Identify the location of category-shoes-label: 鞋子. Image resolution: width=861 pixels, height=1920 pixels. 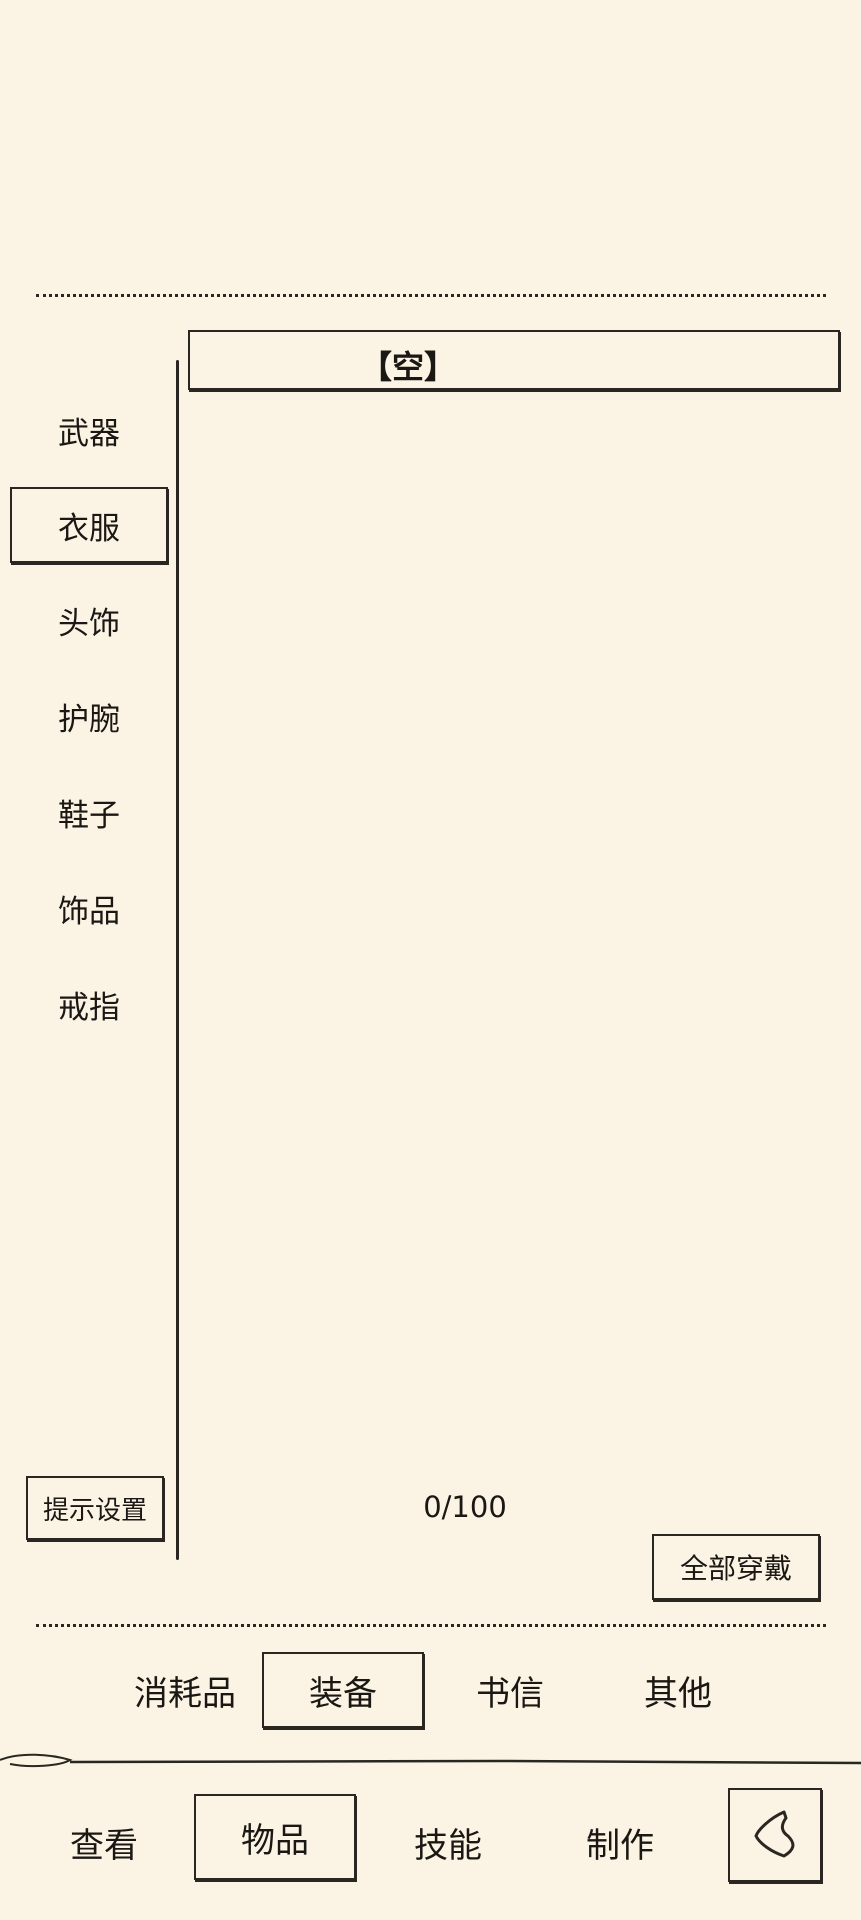
(89, 815).